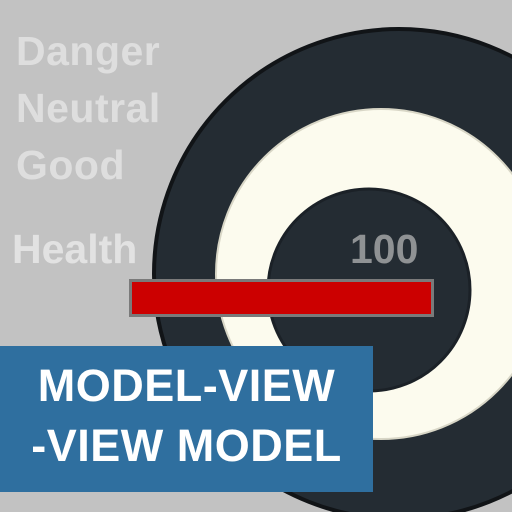 This screenshot has width=512, height=512. Describe the element at coordinates (186, 385) in the screenshot. I see `banner-title-line-1: MODEL-VIEW` at that location.